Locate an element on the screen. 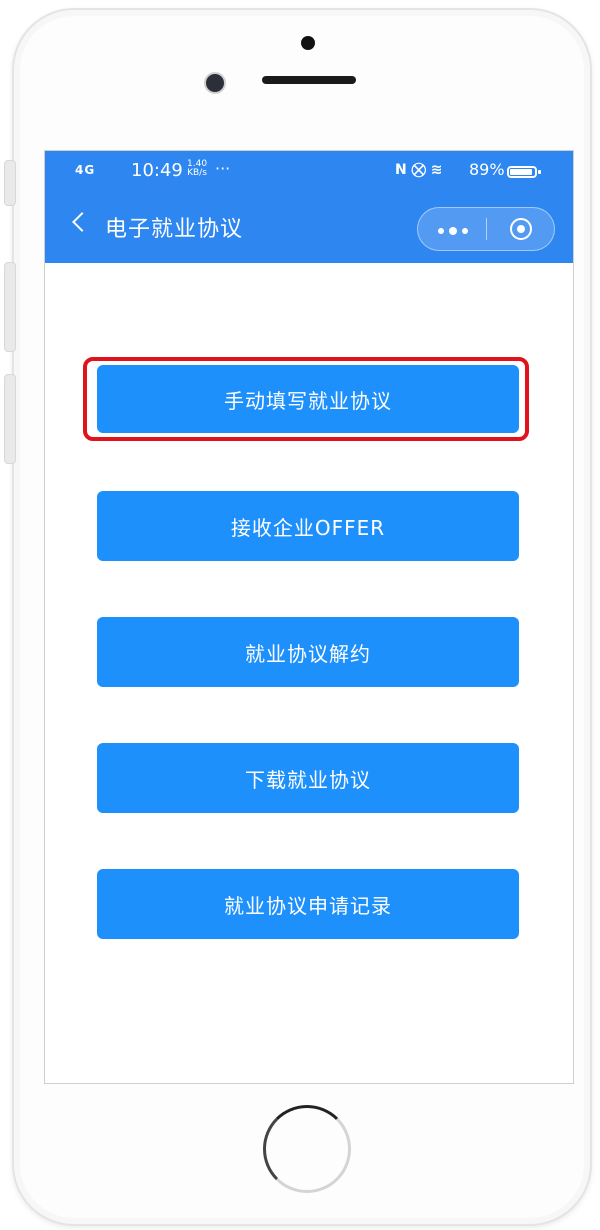 This screenshot has width=600, height=1230. status-more: ··· is located at coordinates (223, 168).